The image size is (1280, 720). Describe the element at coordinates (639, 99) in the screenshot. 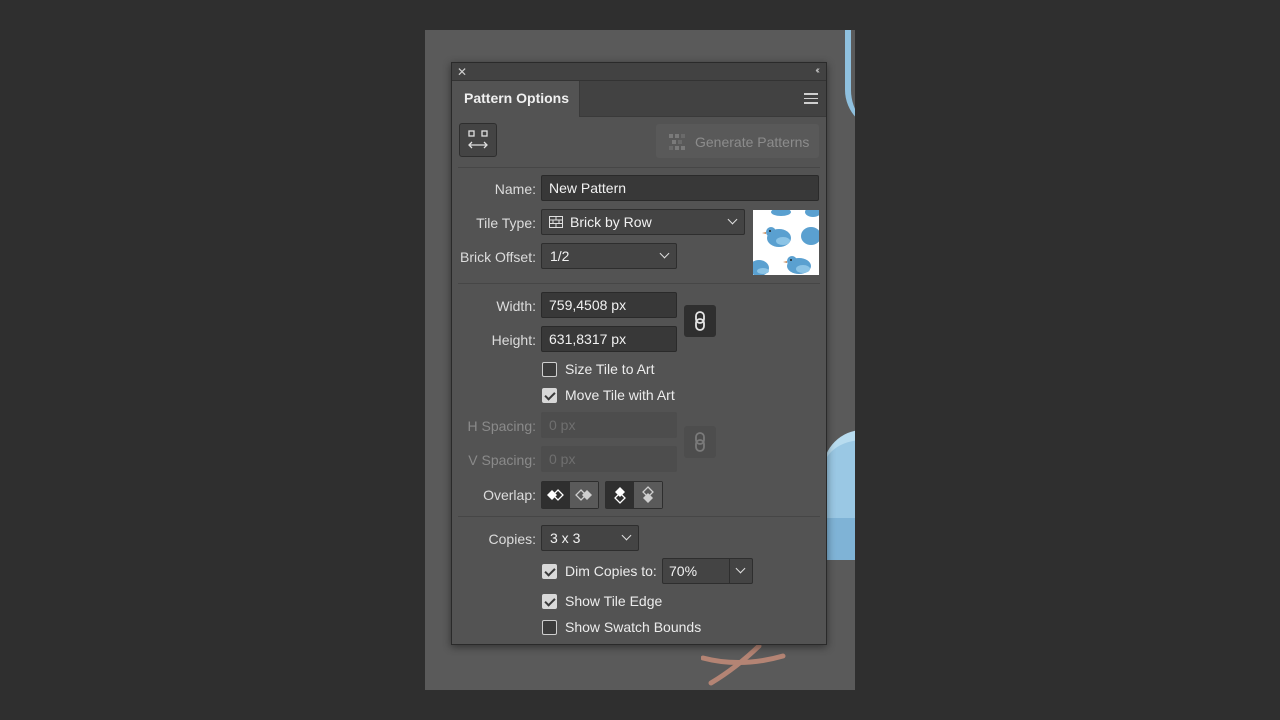

I see `panel-tabbar: Pattern Options` at that location.